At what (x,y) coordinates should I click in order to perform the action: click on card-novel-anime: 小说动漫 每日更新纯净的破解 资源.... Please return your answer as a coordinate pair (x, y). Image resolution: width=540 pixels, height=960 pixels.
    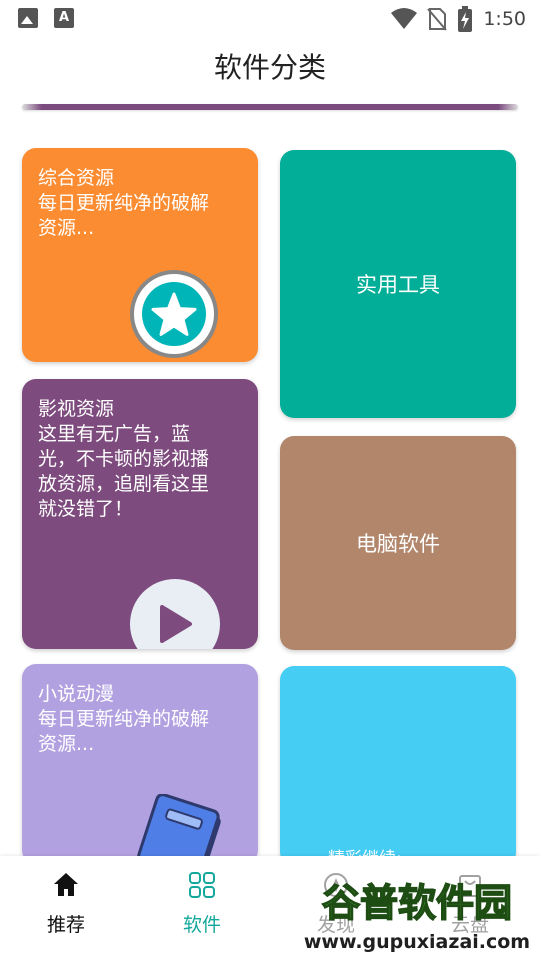
    Looking at the image, I should click on (140, 764).